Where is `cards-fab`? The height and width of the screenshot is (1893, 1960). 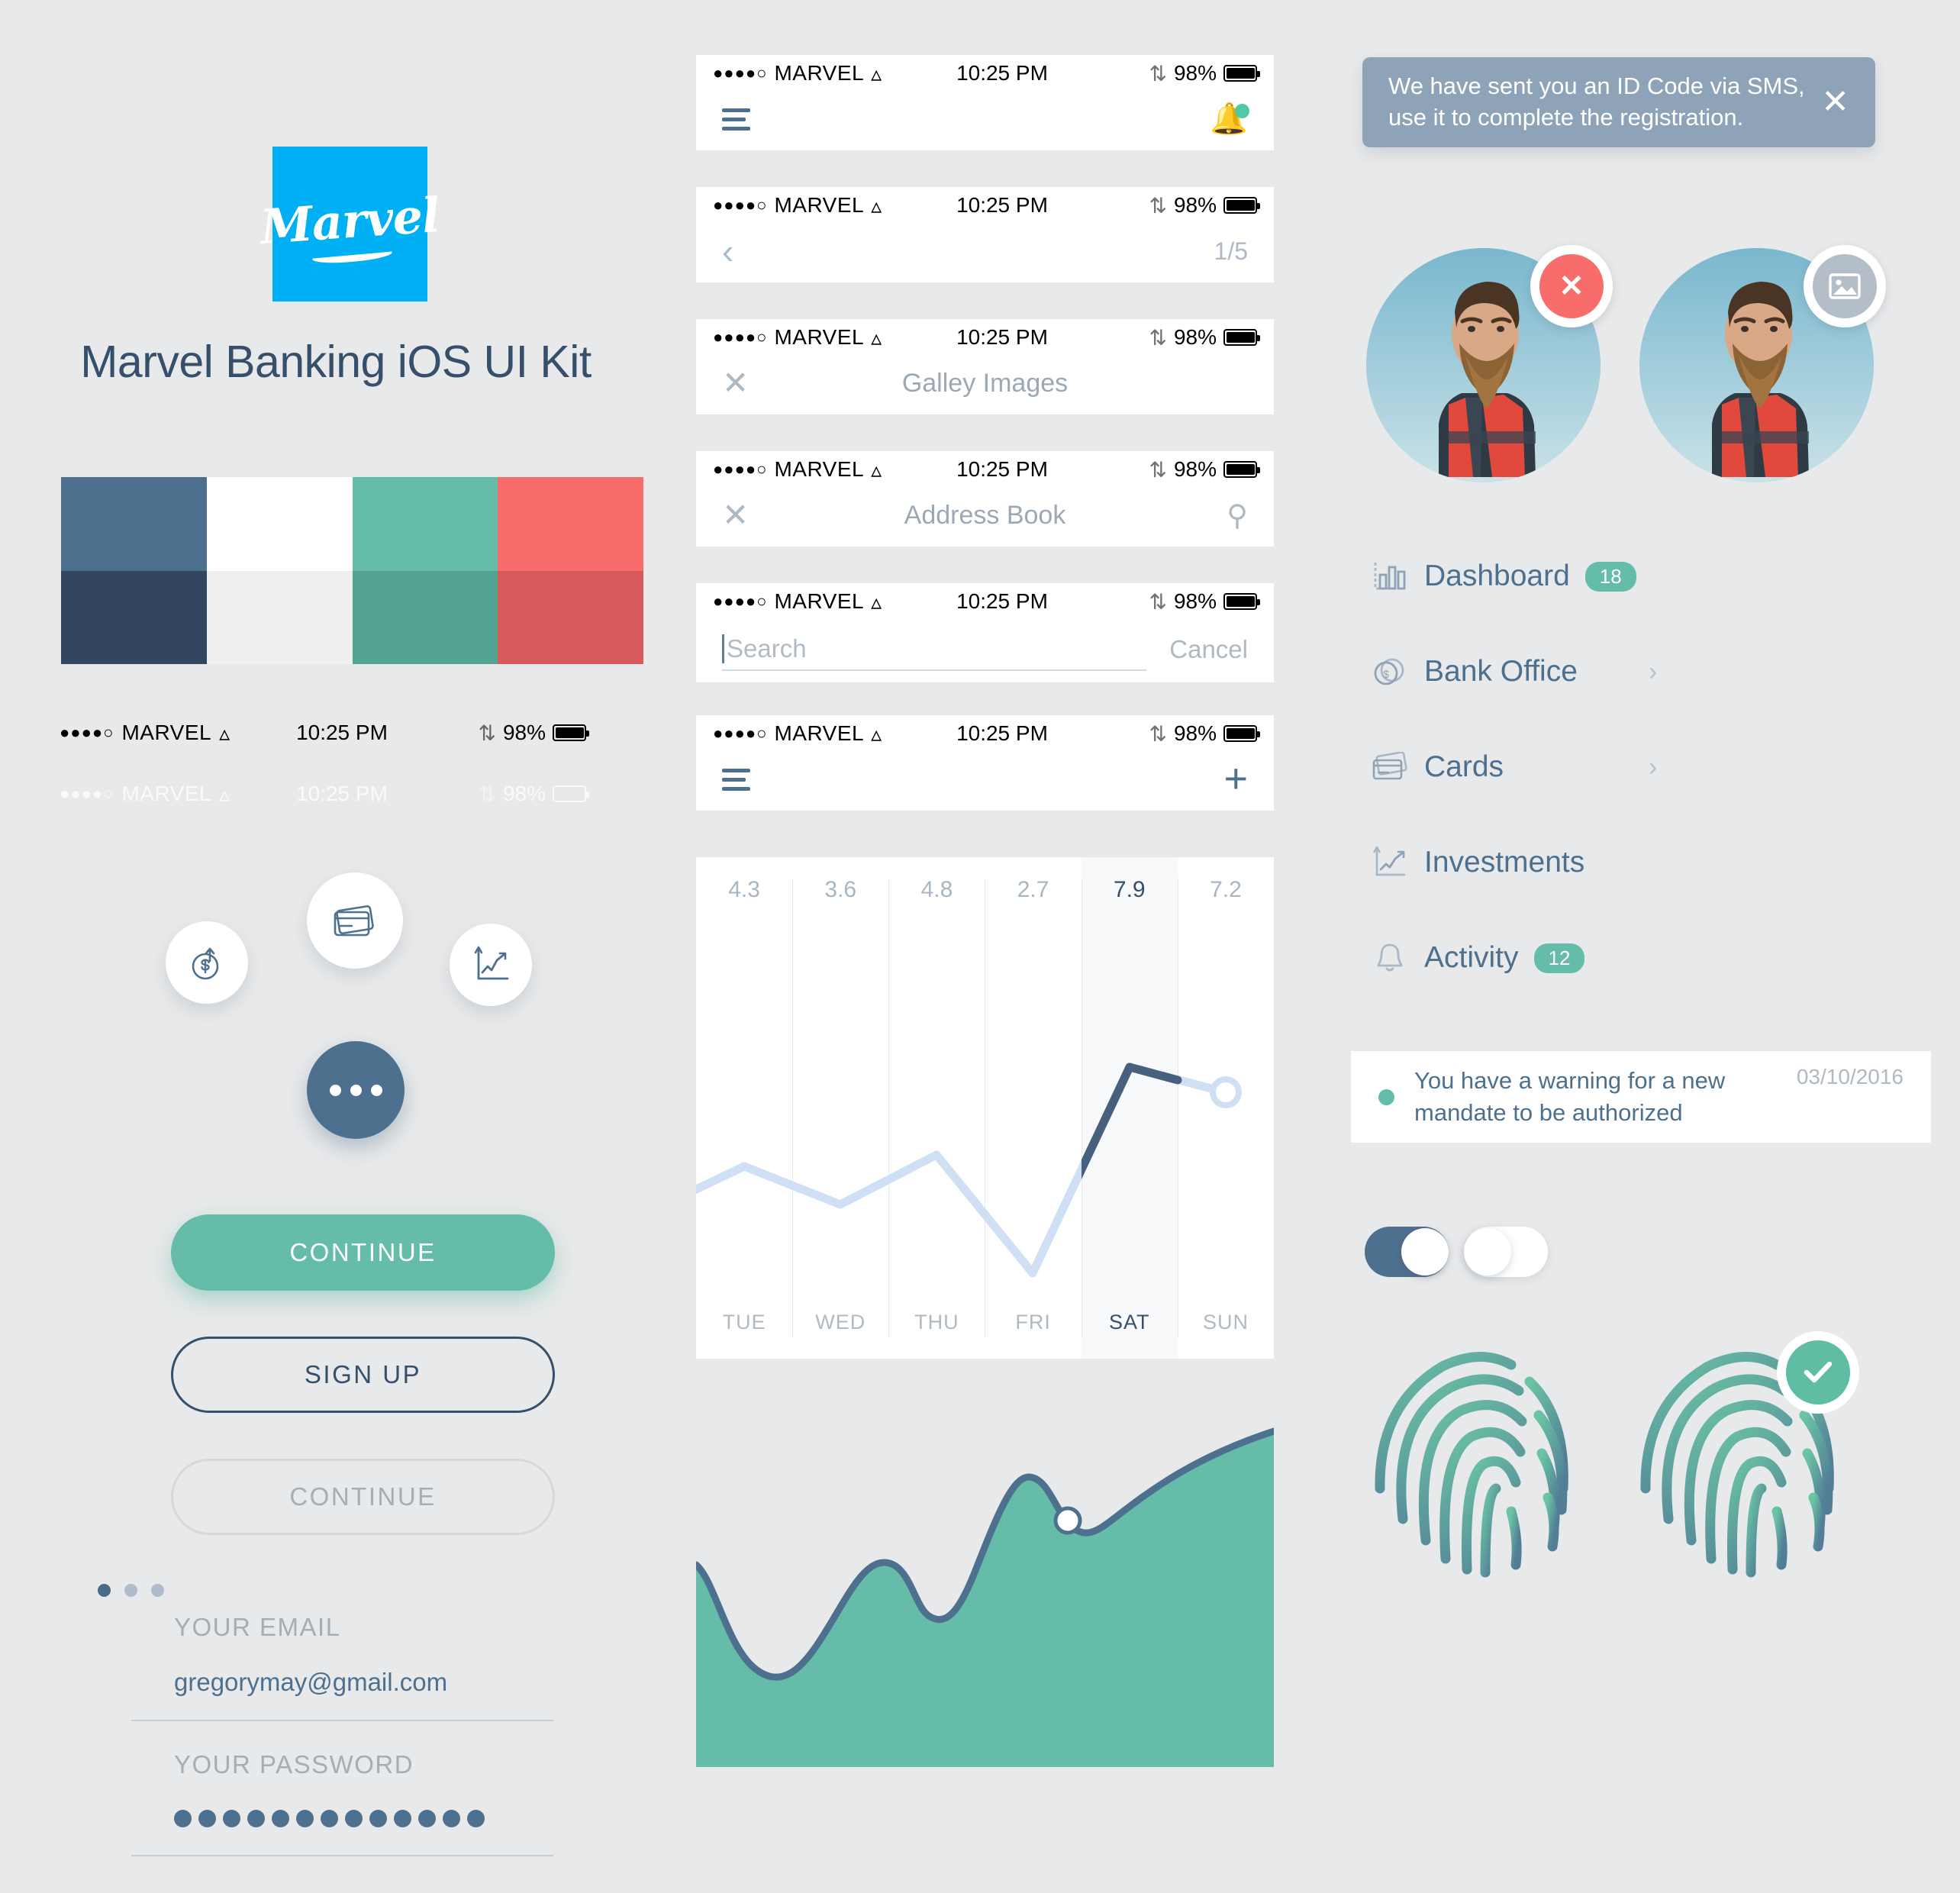
cards-fab is located at coordinates (355, 920).